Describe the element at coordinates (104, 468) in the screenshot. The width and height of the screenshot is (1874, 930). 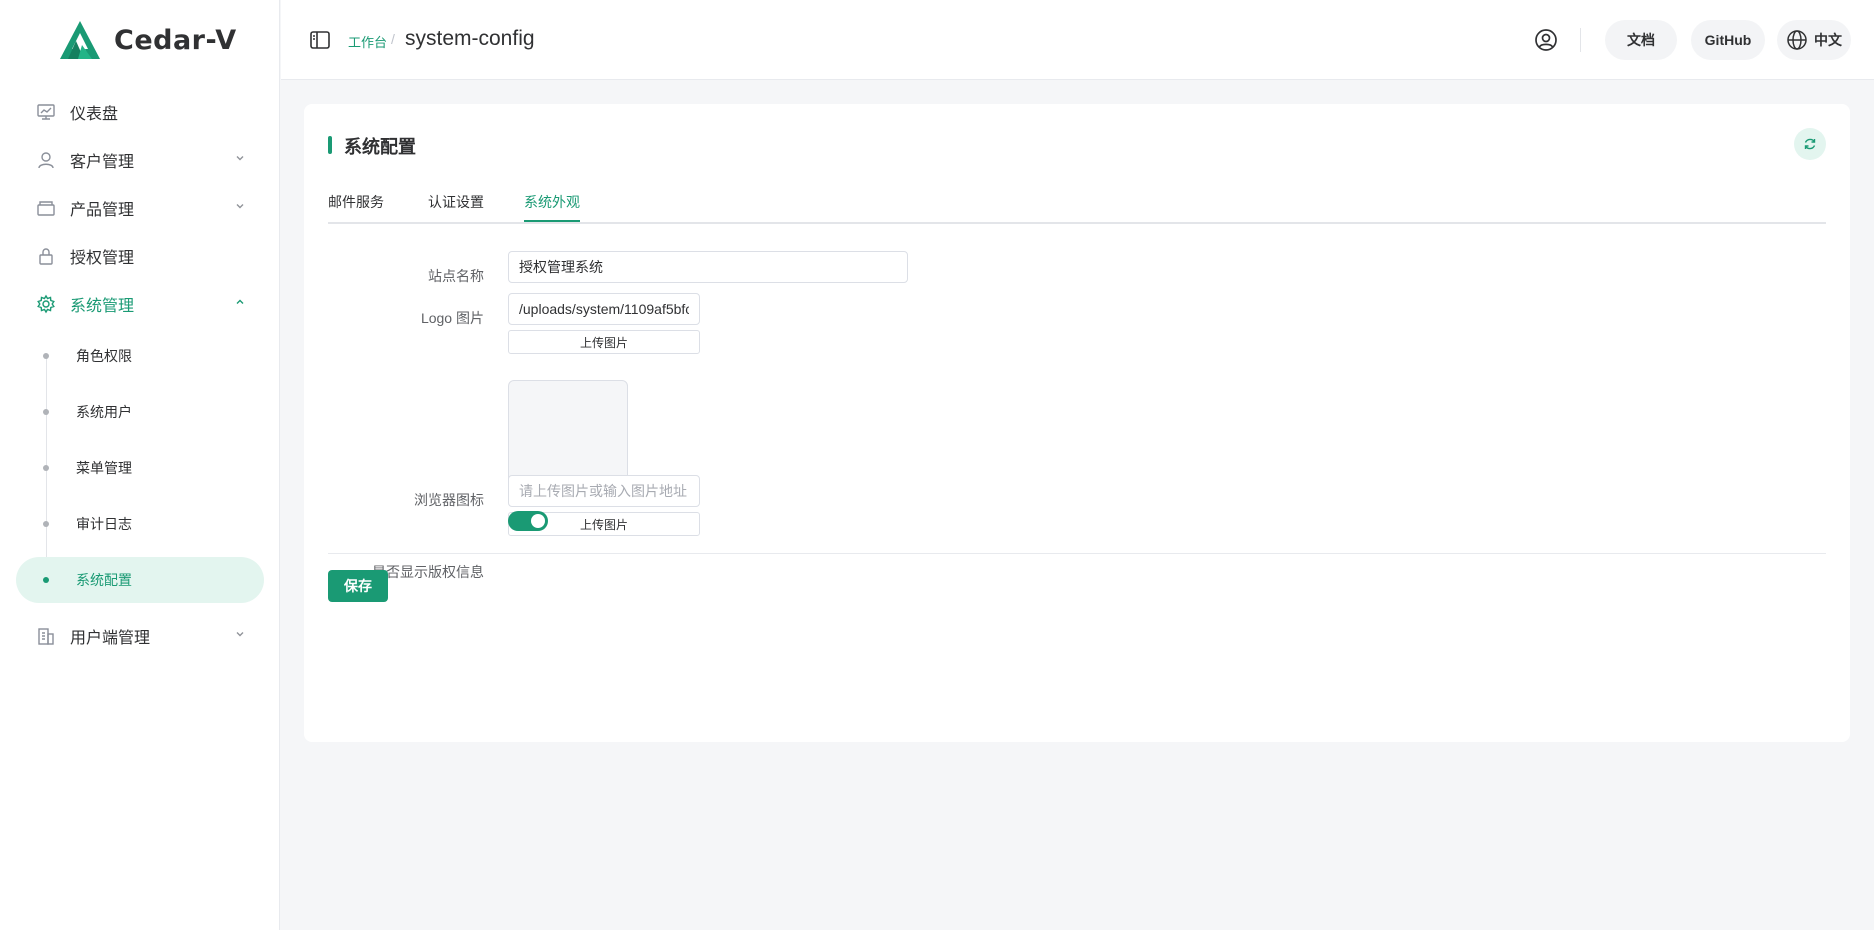
I see `sidebar-subitem-label: 菜单管理` at that location.